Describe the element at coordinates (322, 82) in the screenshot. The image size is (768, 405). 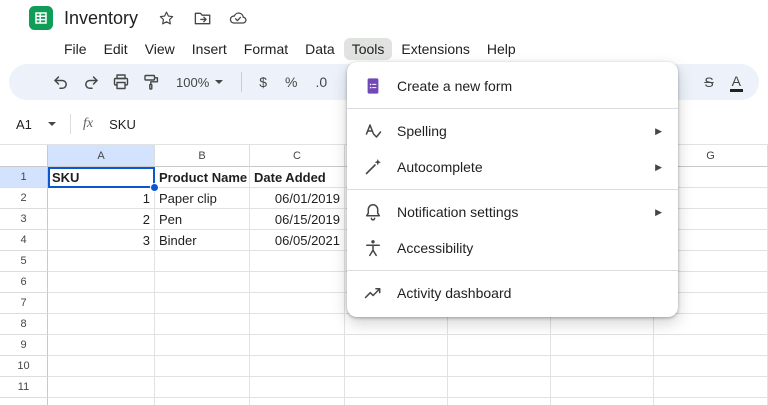
I see `decrease-decimal-button: .0` at that location.